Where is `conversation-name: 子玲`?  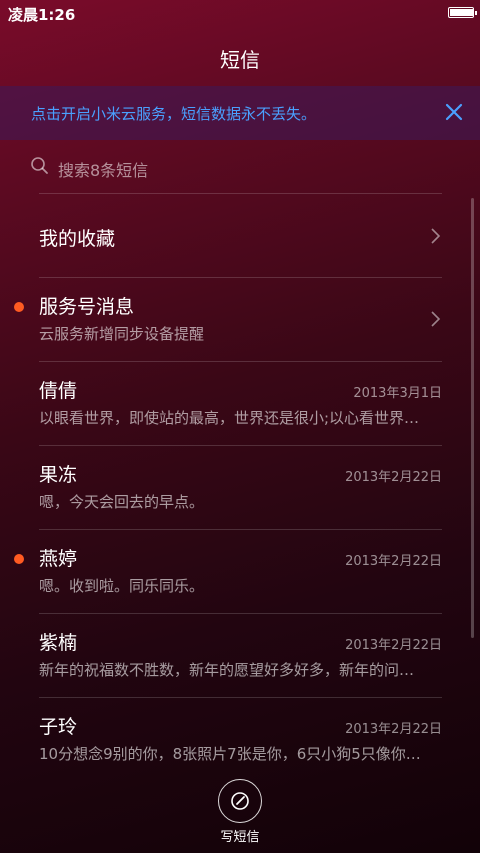 conversation-name: 子玲 is located at coordinates (58, 727).